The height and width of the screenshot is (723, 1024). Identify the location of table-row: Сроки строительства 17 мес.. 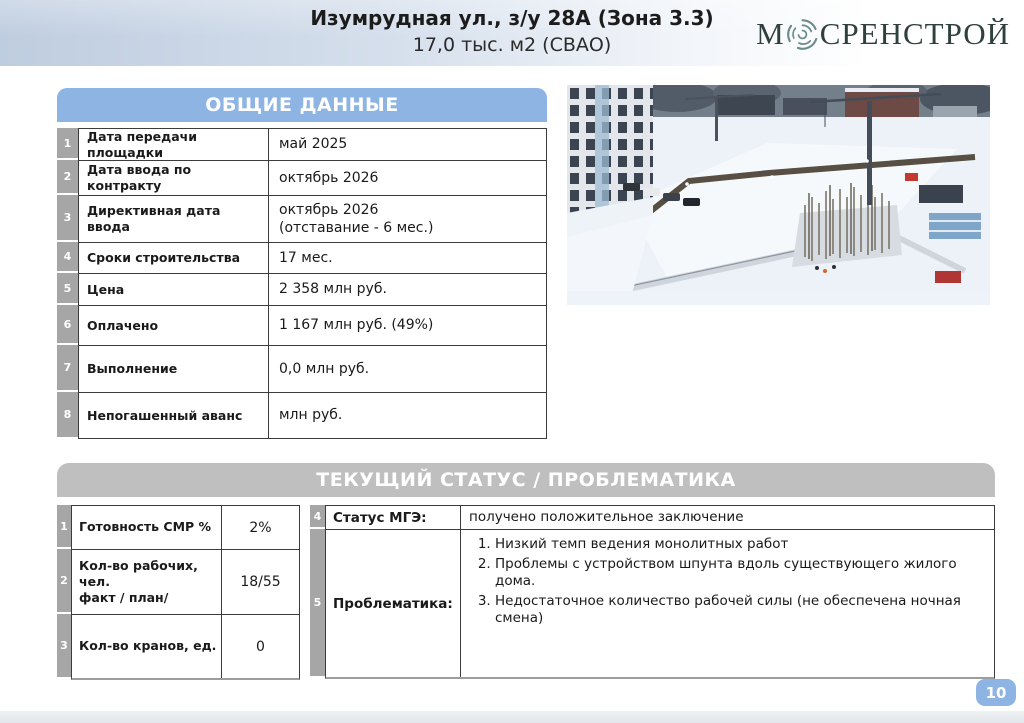
(312, 258).